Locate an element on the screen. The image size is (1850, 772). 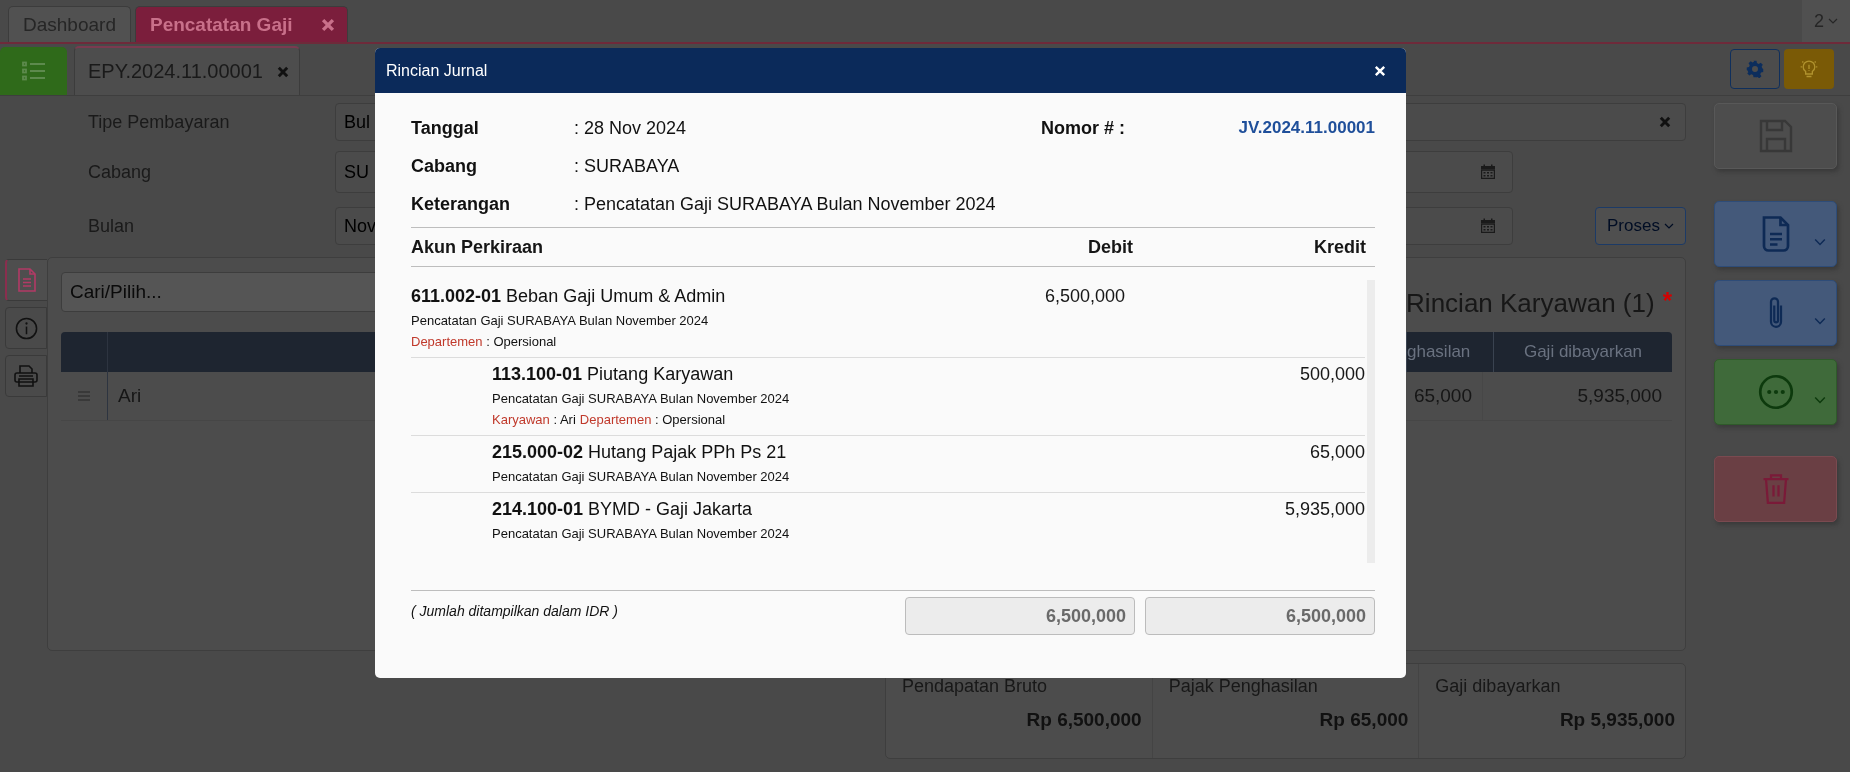
info-icon is located at coordinates (26, 328).